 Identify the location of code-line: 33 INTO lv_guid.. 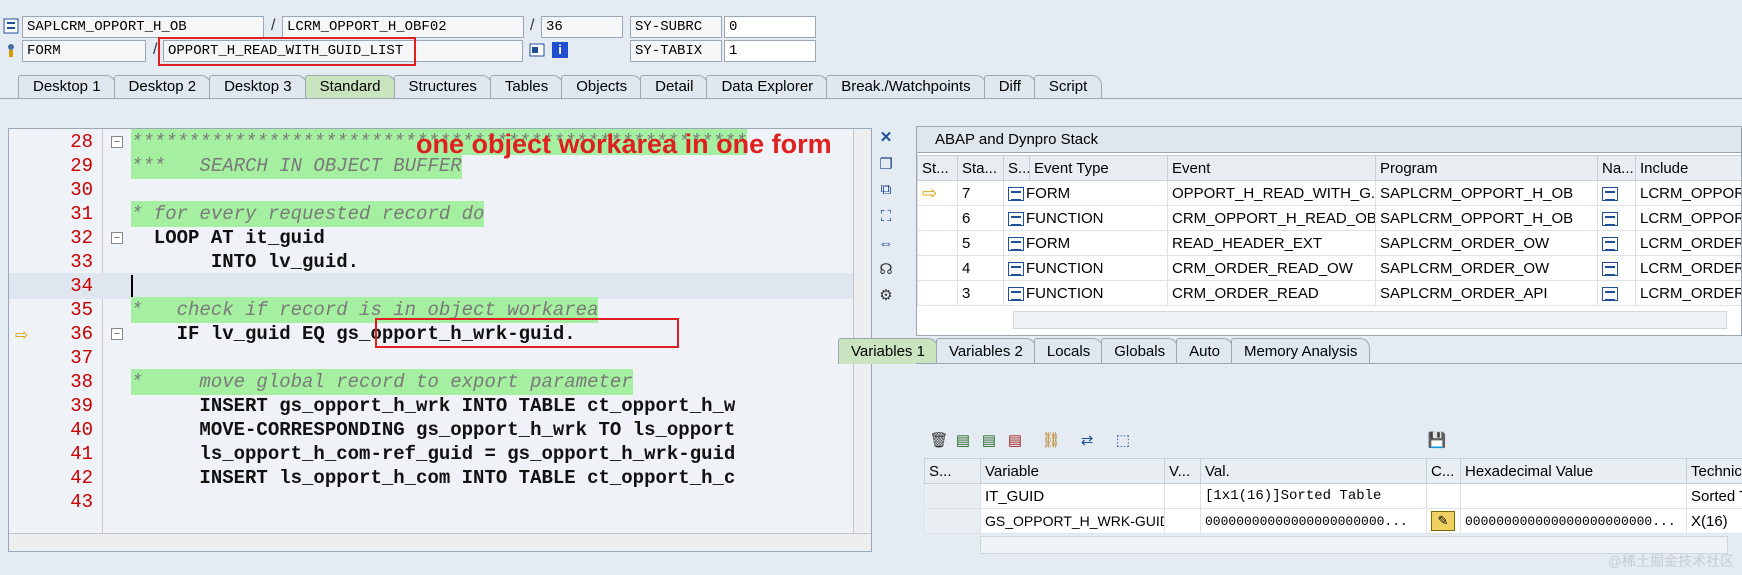
(437, 262).